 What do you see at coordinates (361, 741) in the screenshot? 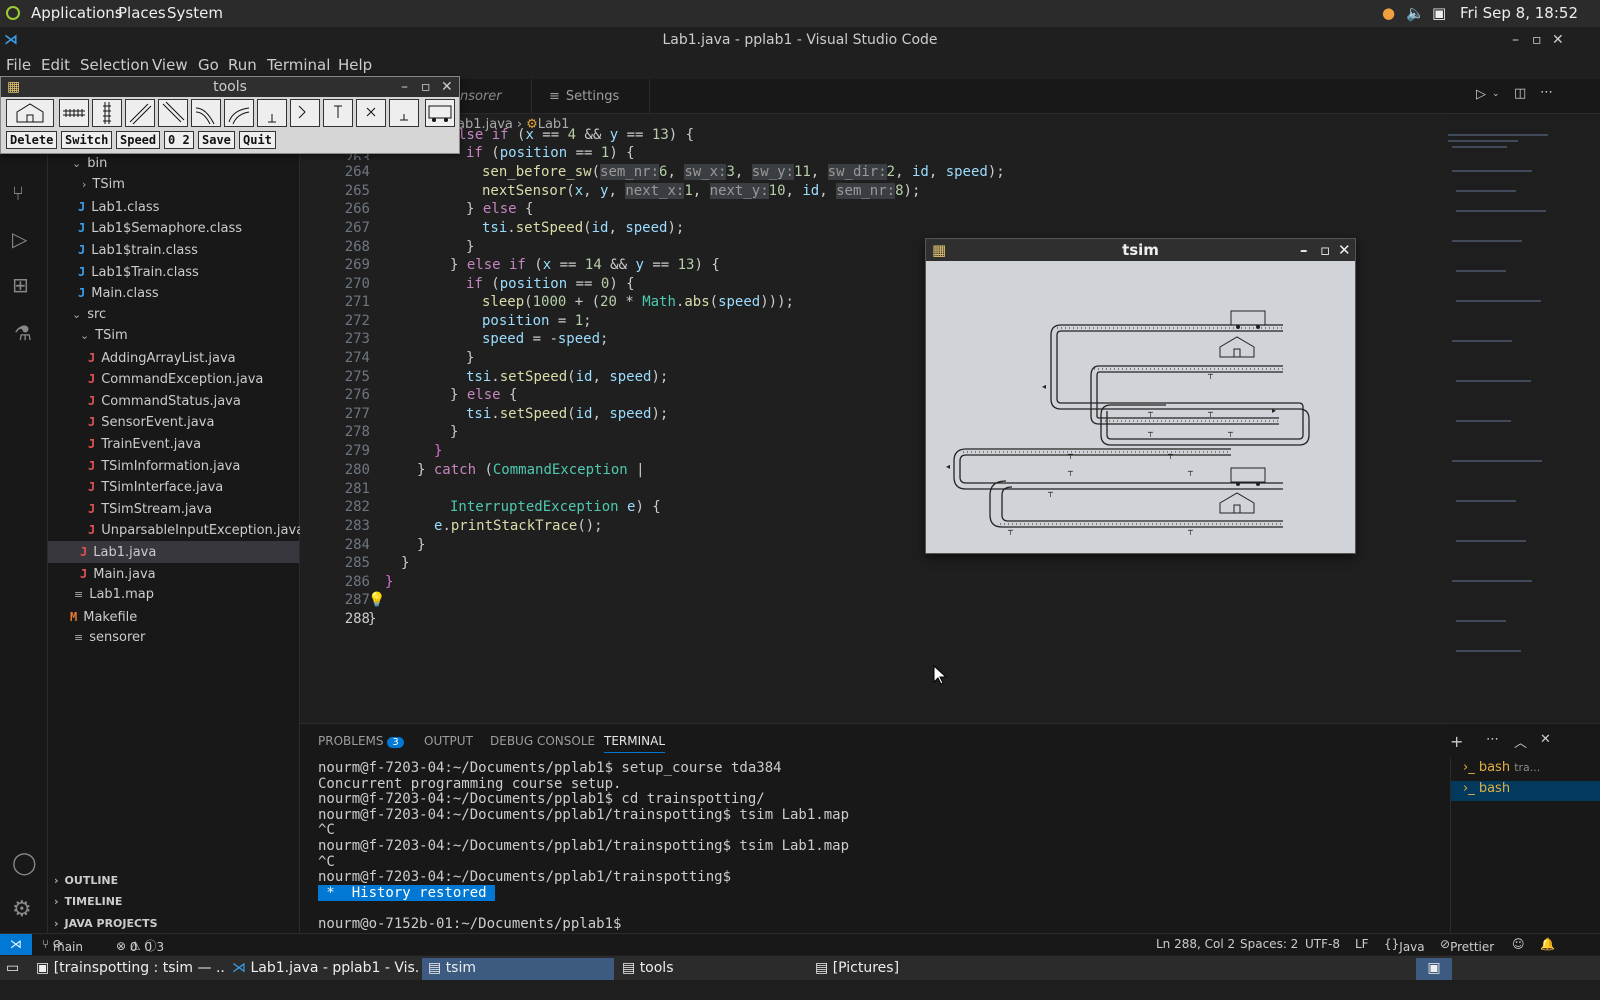
I see `tab-problems: PROBLEMS 3` at bounding box center [361, 741].